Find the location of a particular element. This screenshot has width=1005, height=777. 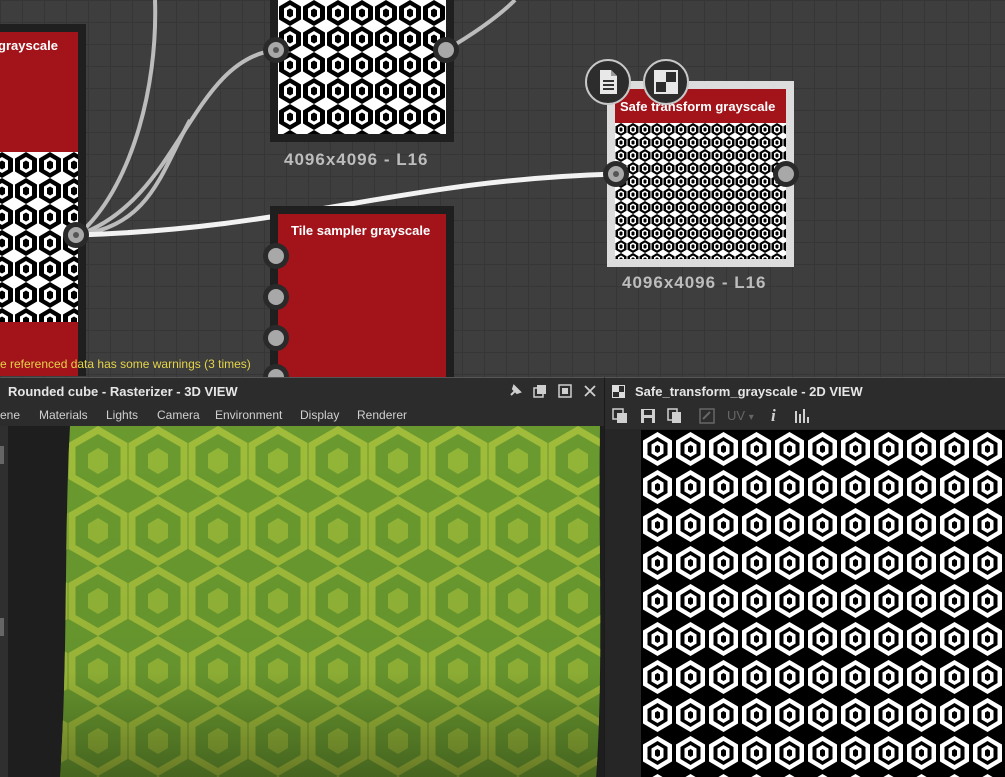

node-header is located at coordinates (362, 295).